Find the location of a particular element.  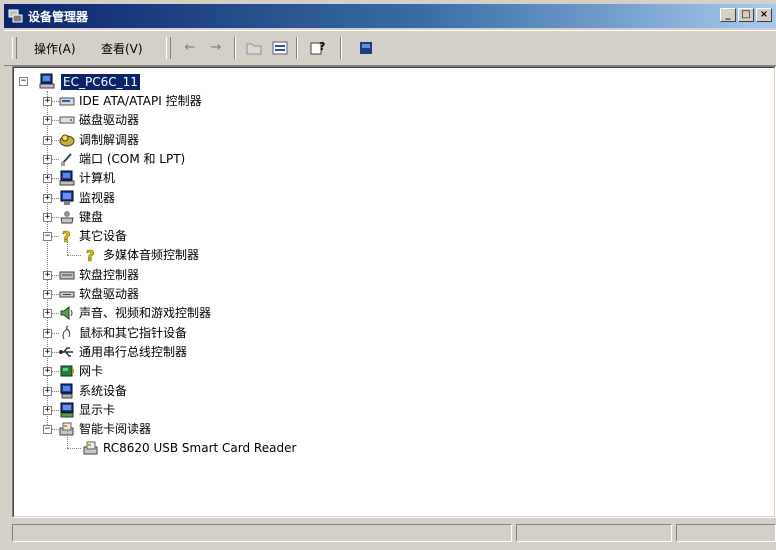

forward-arrow-icon: → is located at coordinates (216, 48).